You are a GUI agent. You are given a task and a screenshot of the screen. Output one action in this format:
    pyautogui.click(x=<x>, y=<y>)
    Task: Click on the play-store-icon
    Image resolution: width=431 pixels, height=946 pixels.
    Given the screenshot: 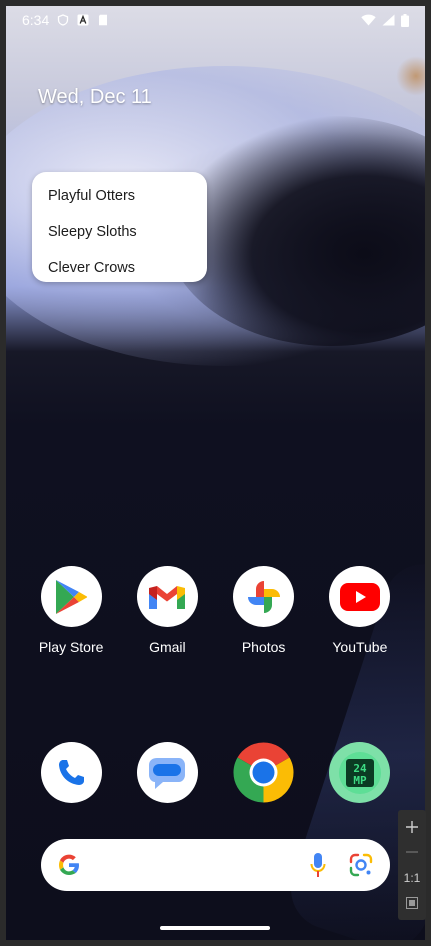 What is the action you would take?
    pyautogui.click(x=71, y=596)
    